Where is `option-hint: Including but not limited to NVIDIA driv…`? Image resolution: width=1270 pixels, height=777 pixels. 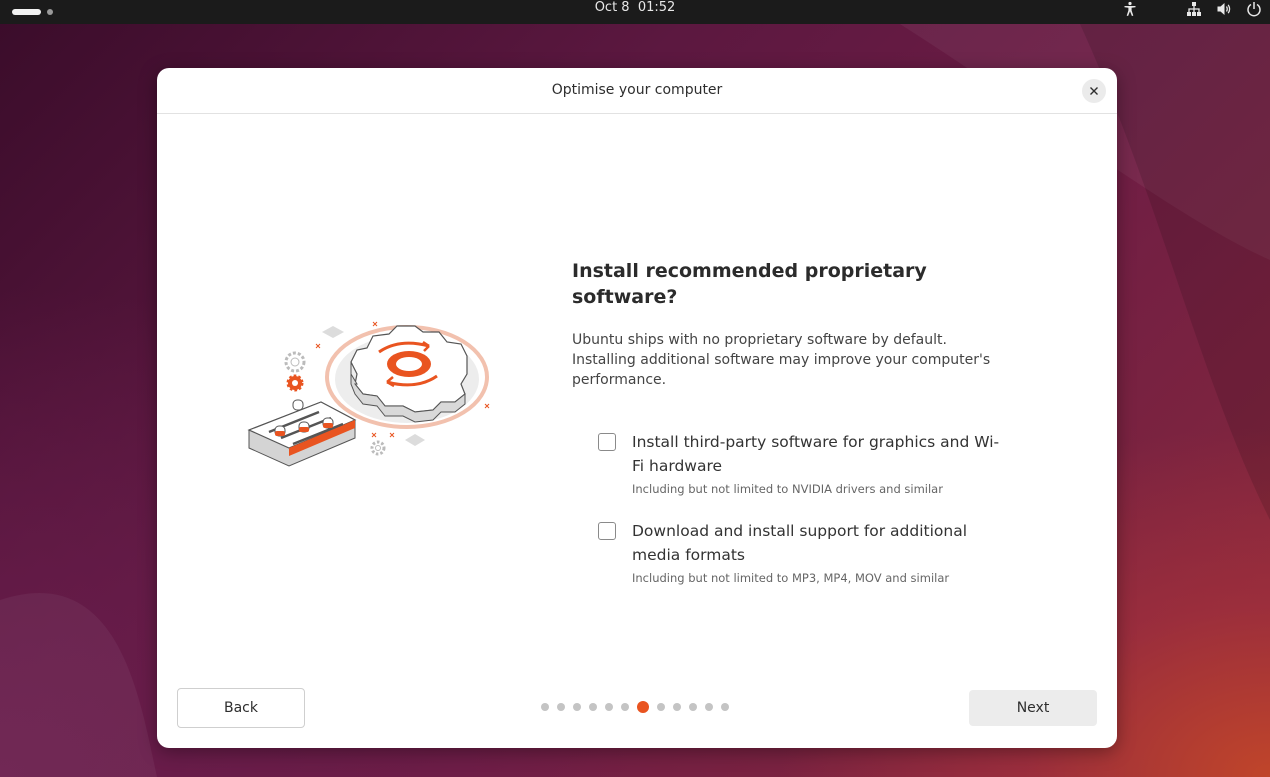
option-hint: Including but not limited to NVIDIA driv… is located at coordinates (787, 489).